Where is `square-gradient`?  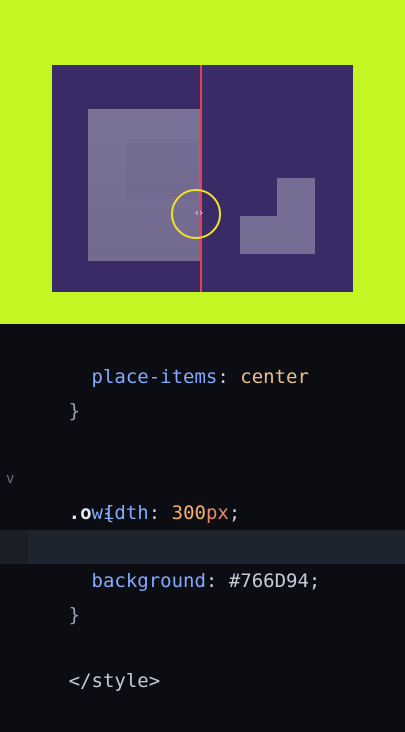 square-gradient is located at coordinates (144, 185).